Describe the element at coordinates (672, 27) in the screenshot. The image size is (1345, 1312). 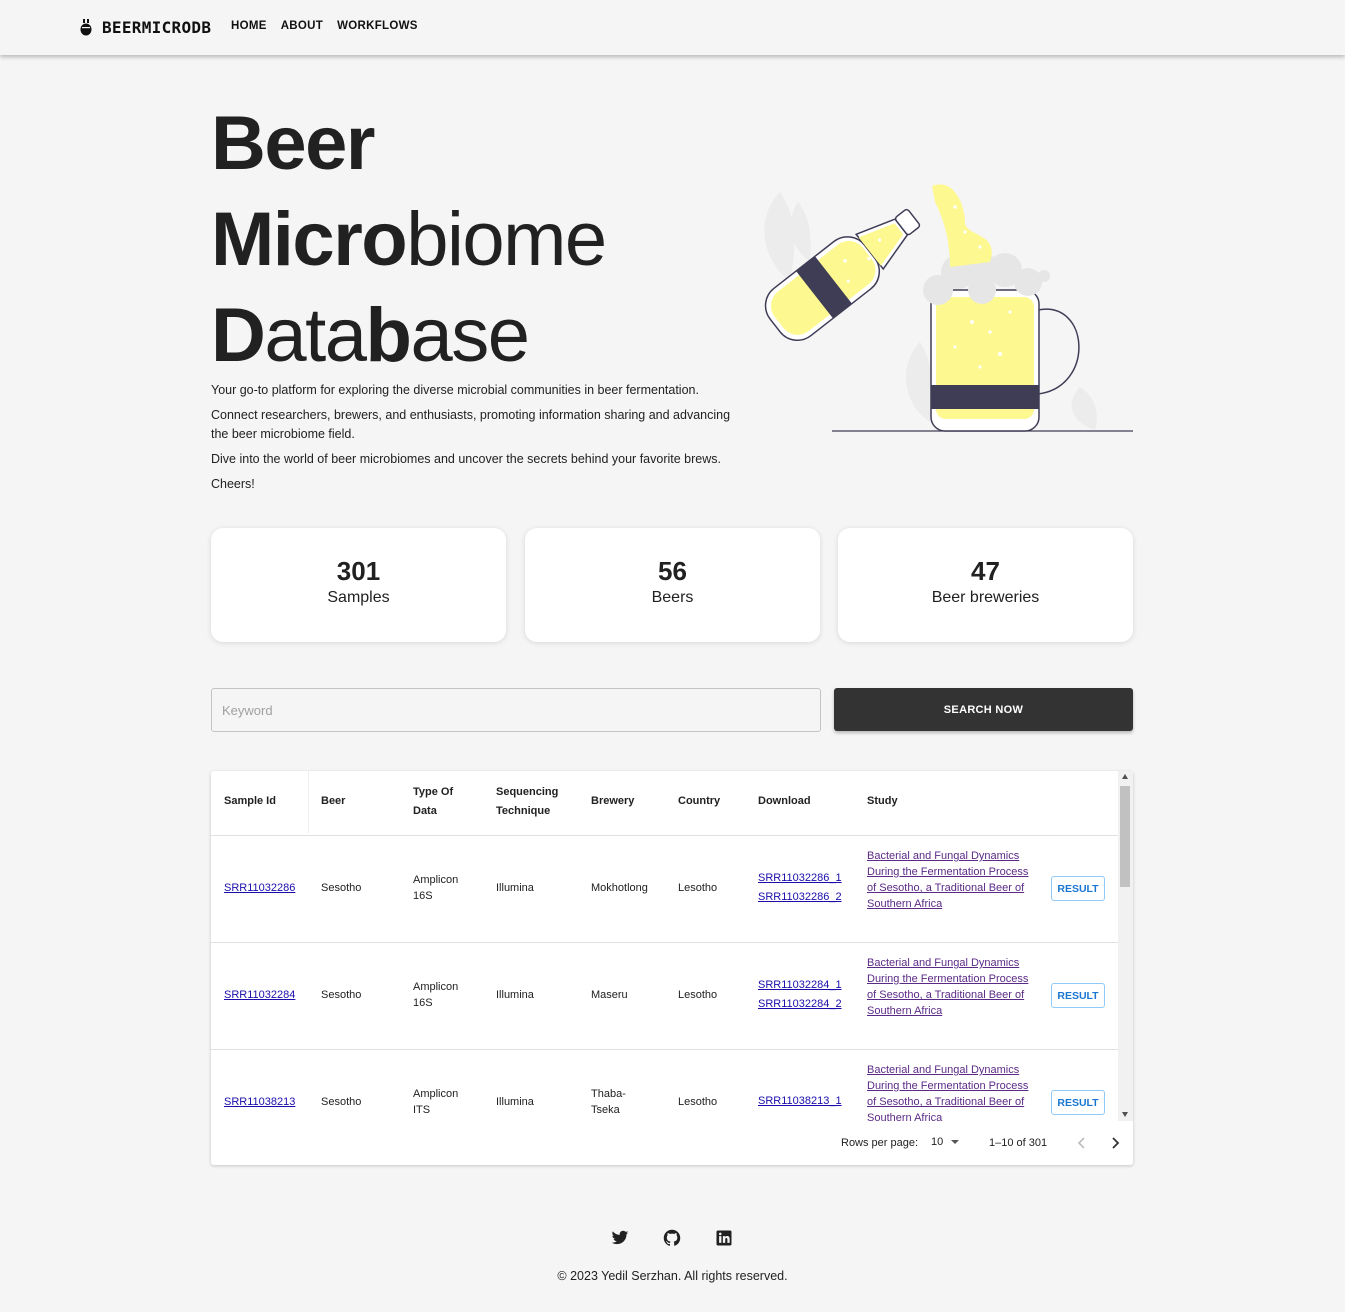
I see `top-navbar: BEERMICRODB HOME ABOUT WORKFLOWS` at that location.